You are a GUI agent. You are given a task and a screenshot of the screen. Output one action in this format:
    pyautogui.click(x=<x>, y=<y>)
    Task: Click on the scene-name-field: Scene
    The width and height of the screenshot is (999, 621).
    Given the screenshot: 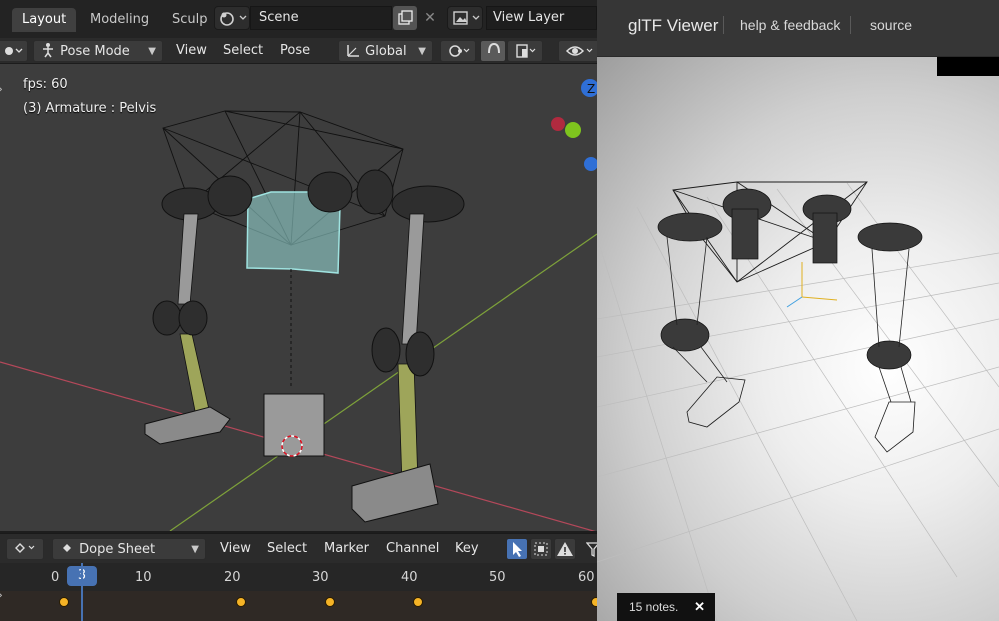 What is the action you would take?
    pyautogui.click(x=321, y=18)
    